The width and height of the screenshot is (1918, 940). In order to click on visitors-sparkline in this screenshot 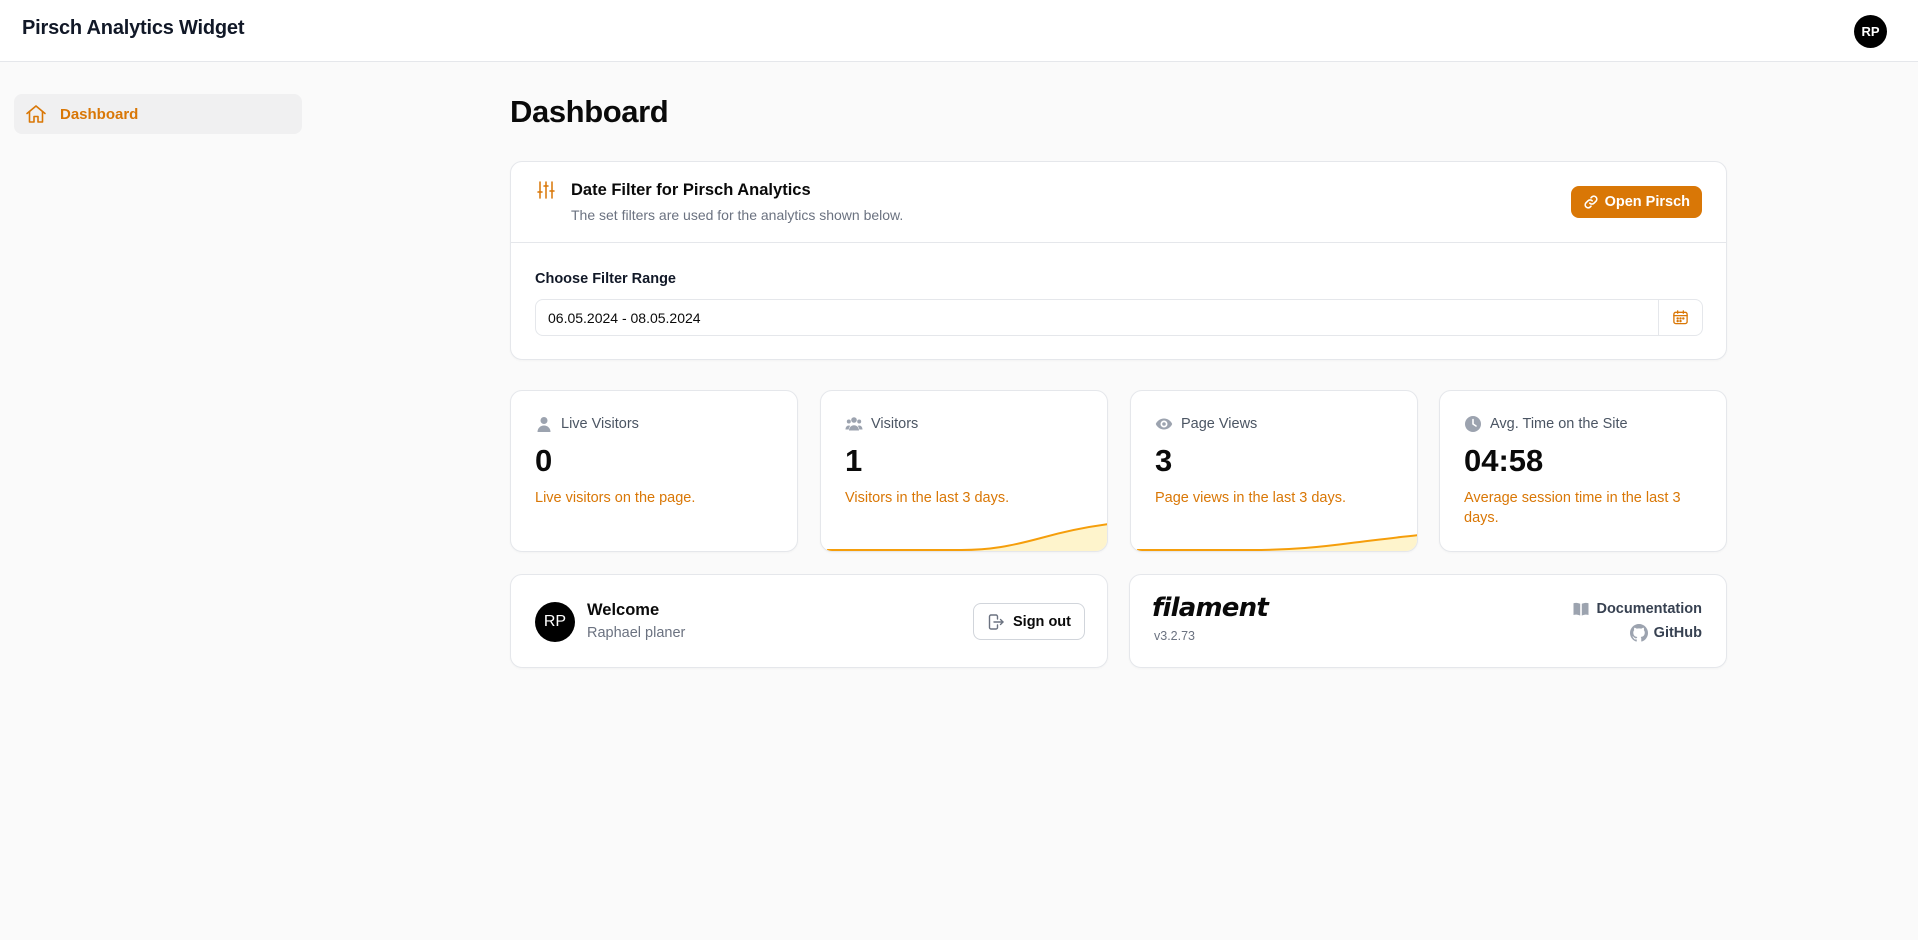, I will do `click(967, 537)`.